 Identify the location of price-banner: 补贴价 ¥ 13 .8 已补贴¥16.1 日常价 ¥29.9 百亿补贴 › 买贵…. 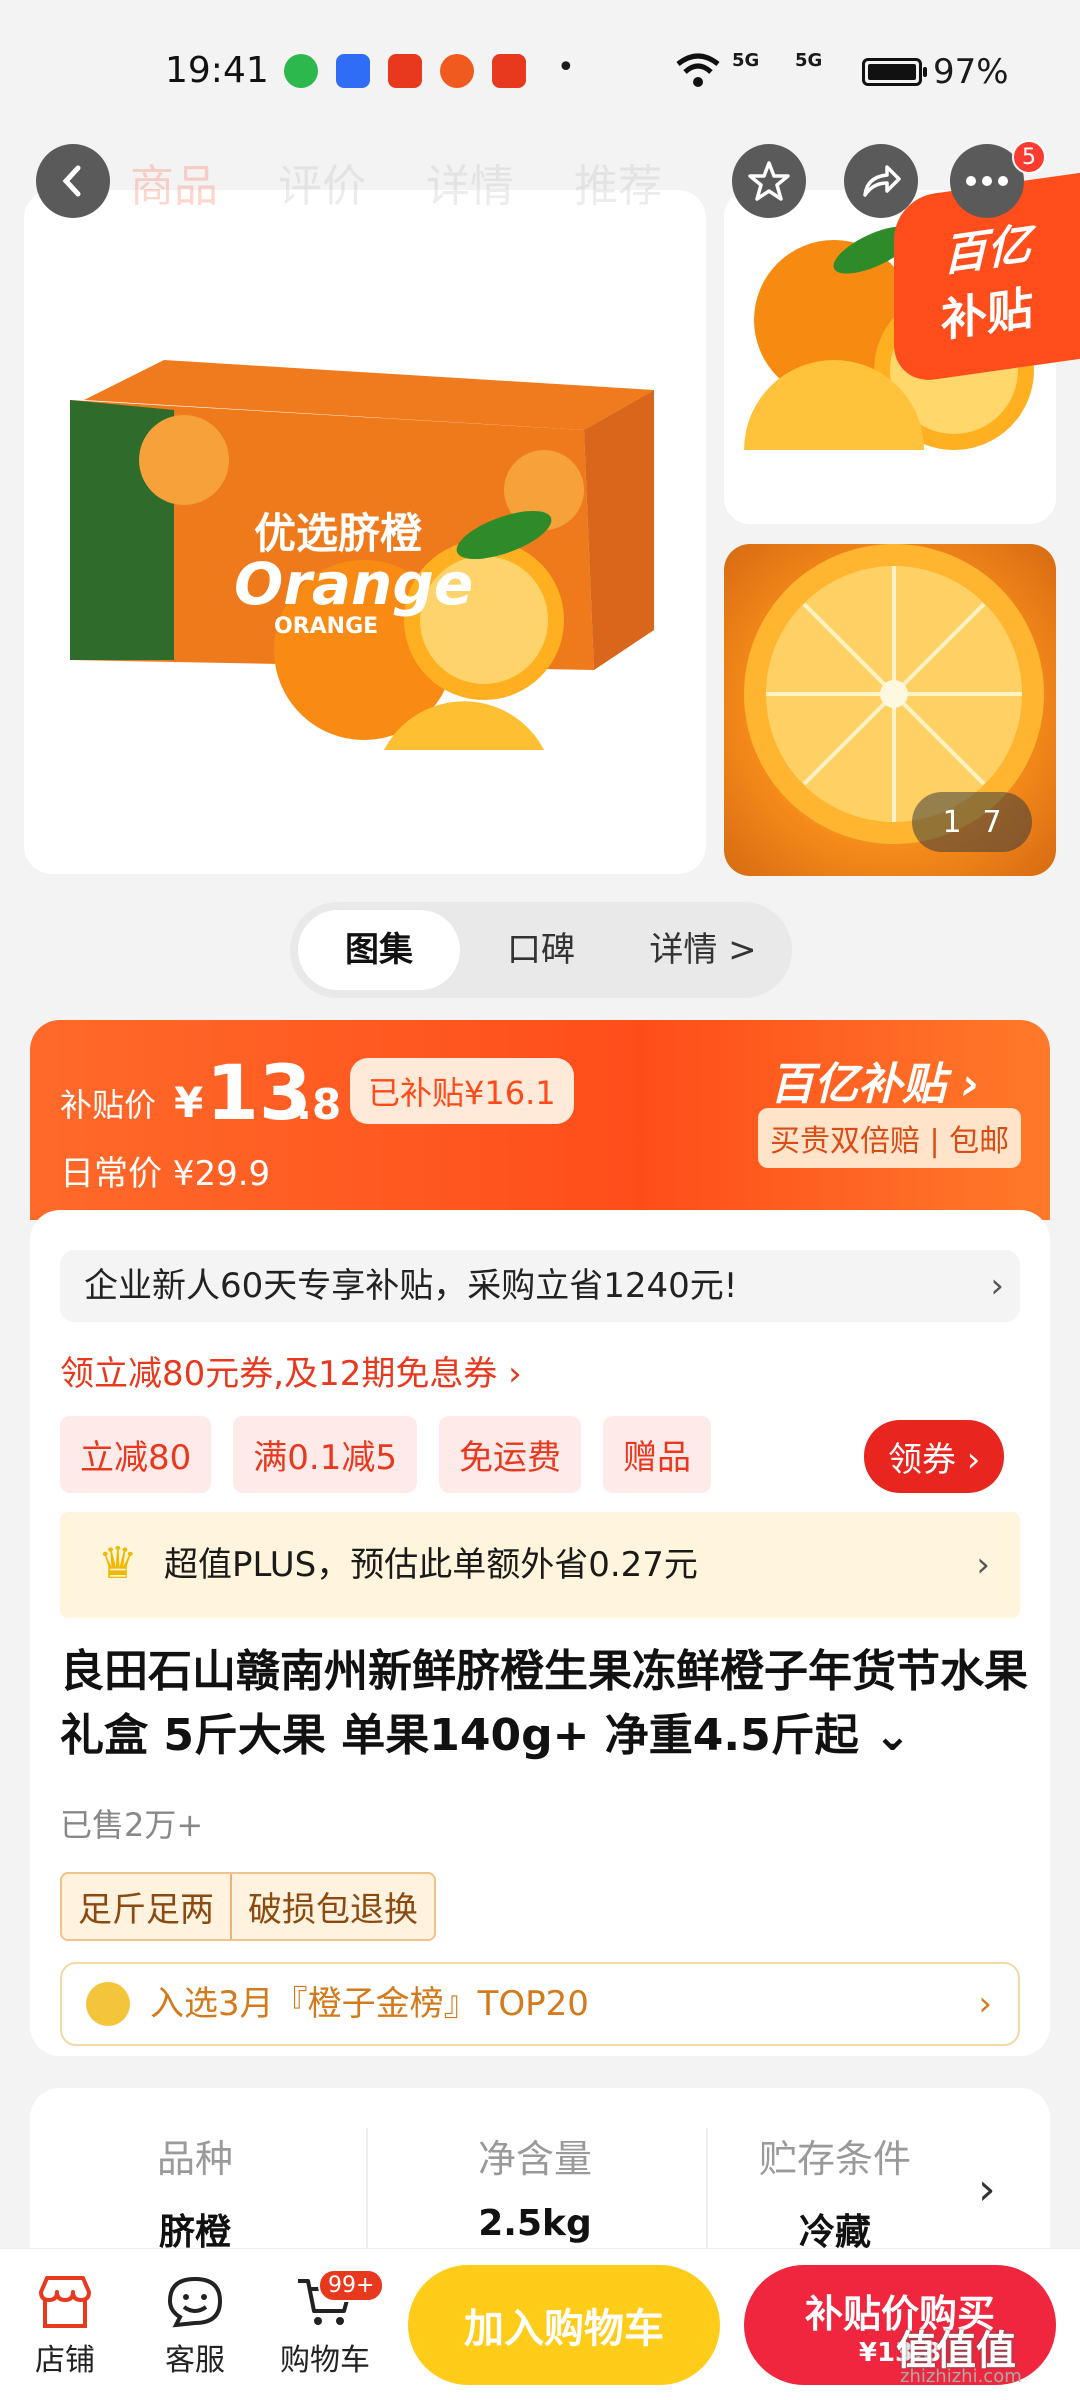
(540, 1120).